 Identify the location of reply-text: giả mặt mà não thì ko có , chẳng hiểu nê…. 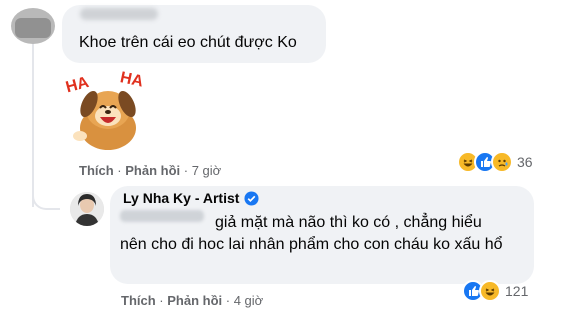
(322, 234).